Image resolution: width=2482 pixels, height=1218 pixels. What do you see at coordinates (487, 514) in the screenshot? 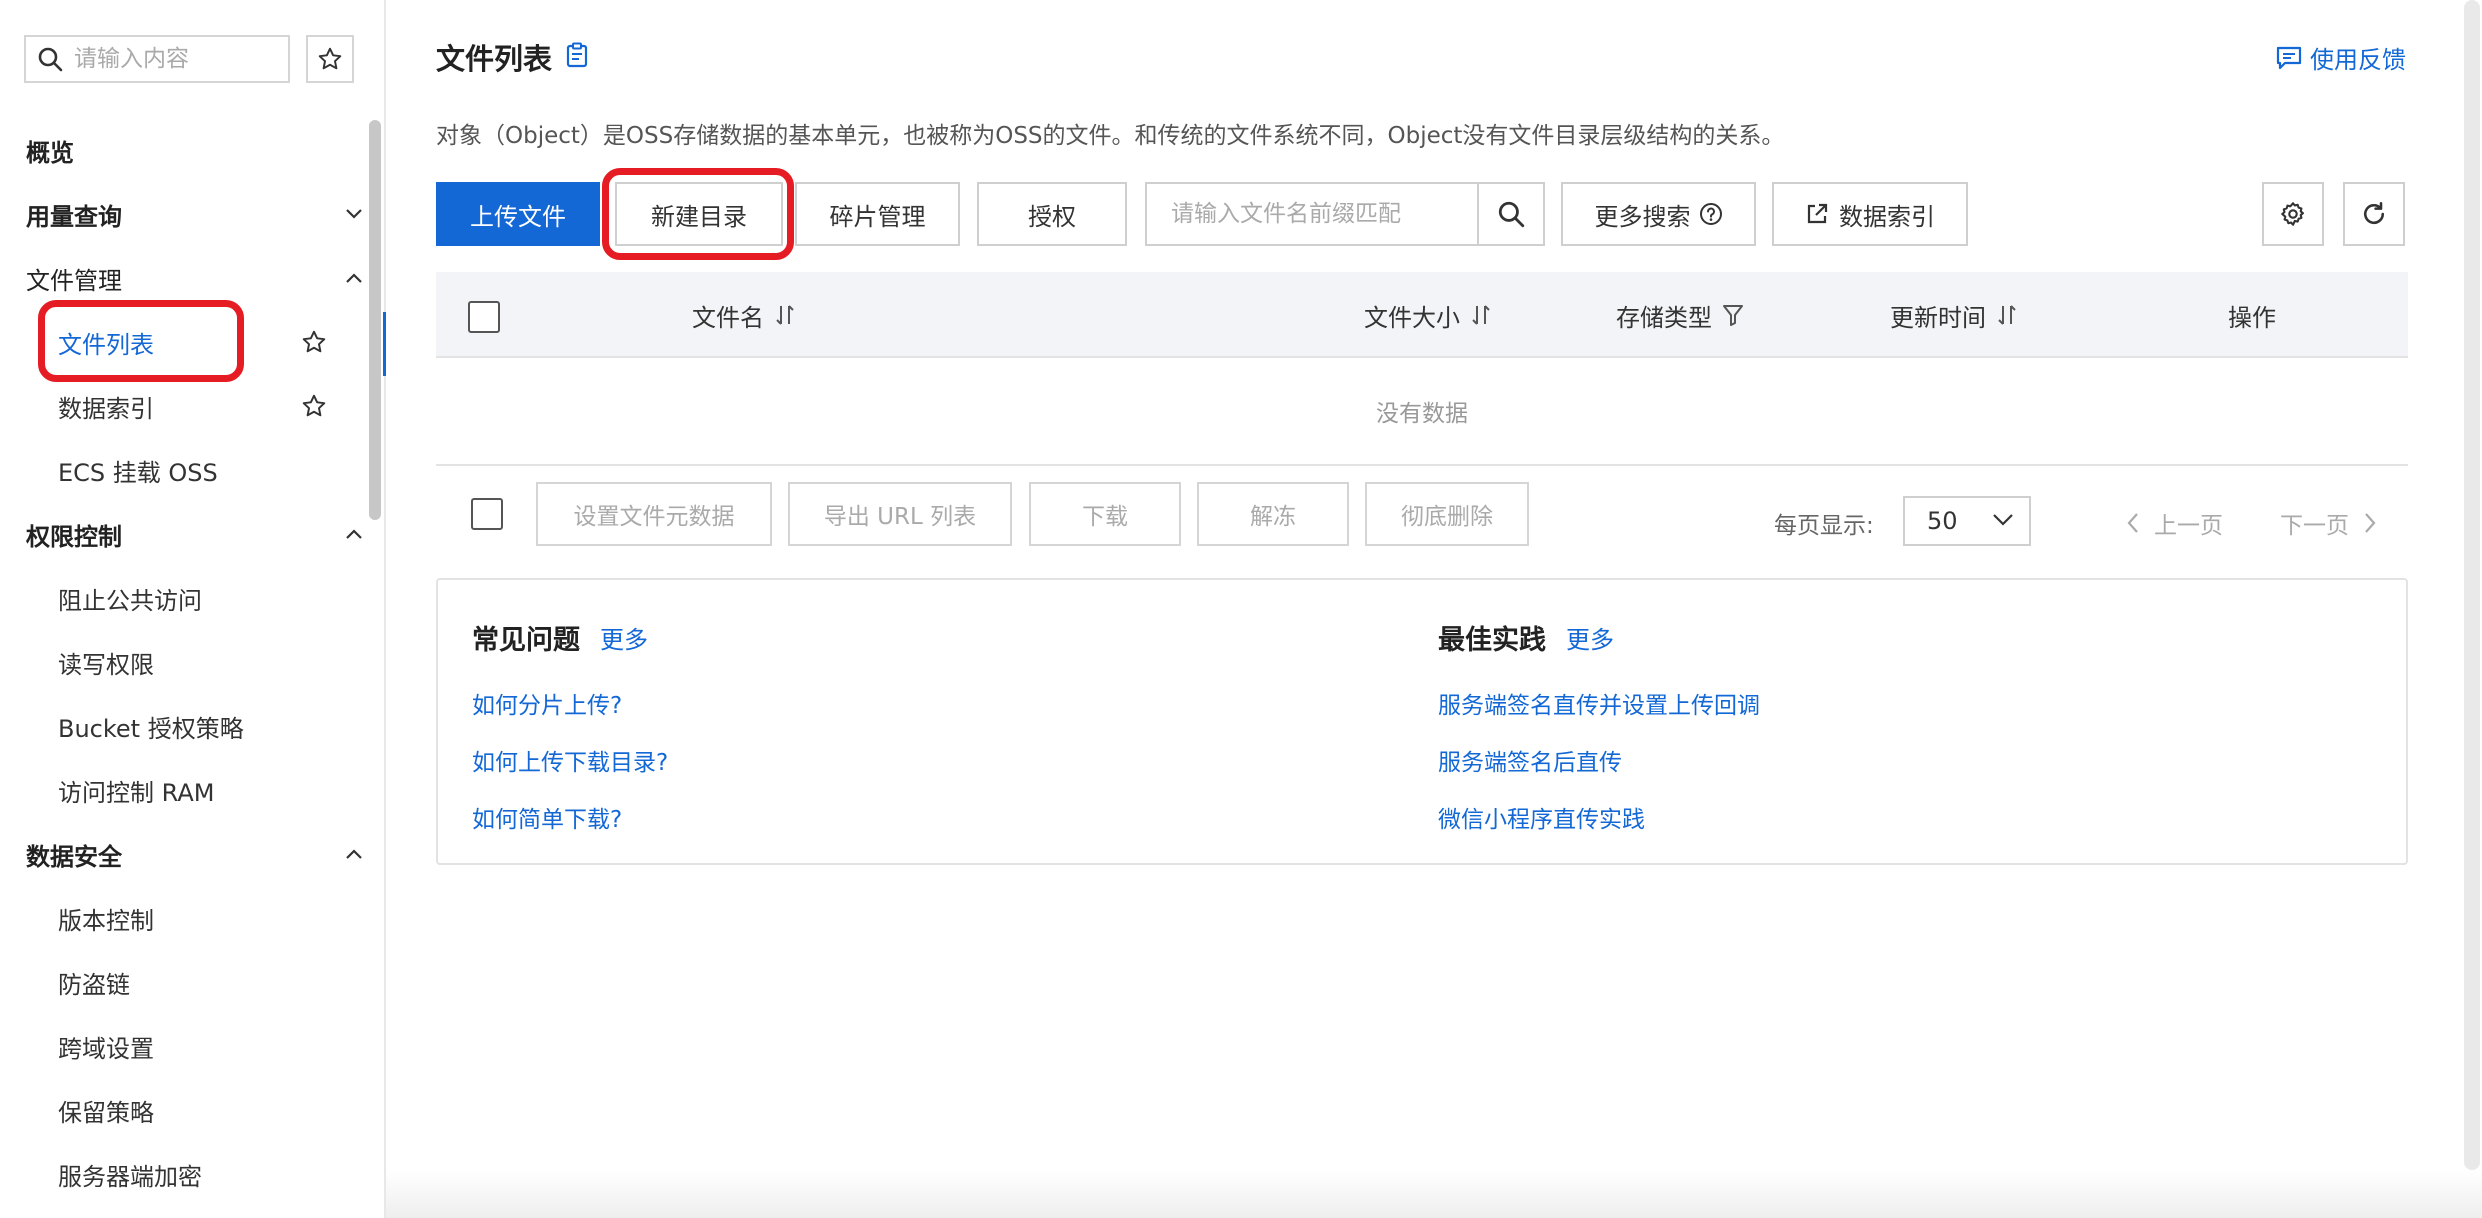
I see `batch-select-checkbox` at bounding box center [487, 514].